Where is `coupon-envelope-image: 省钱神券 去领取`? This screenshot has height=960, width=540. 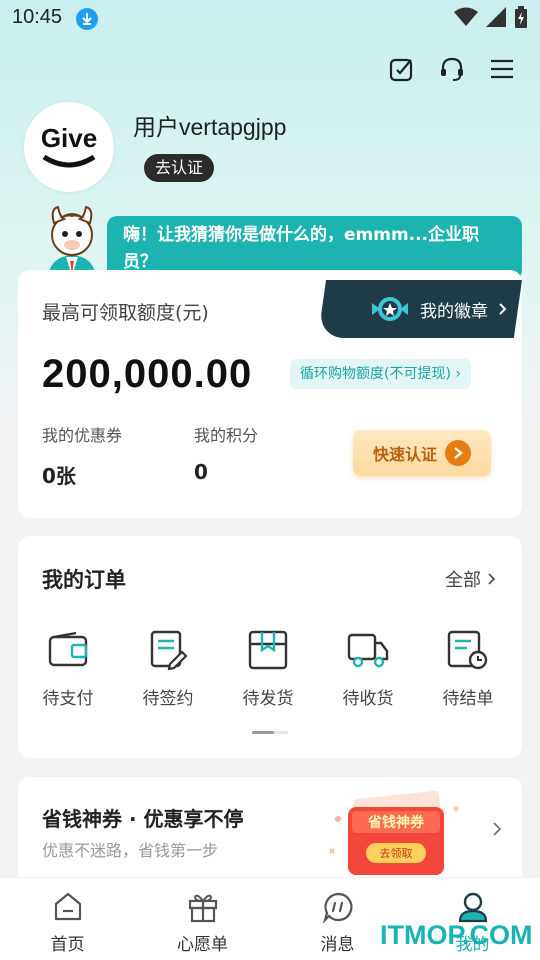
coupon-envelope-image: 省钱神券 去领取 is located at coordinates (396, 833).